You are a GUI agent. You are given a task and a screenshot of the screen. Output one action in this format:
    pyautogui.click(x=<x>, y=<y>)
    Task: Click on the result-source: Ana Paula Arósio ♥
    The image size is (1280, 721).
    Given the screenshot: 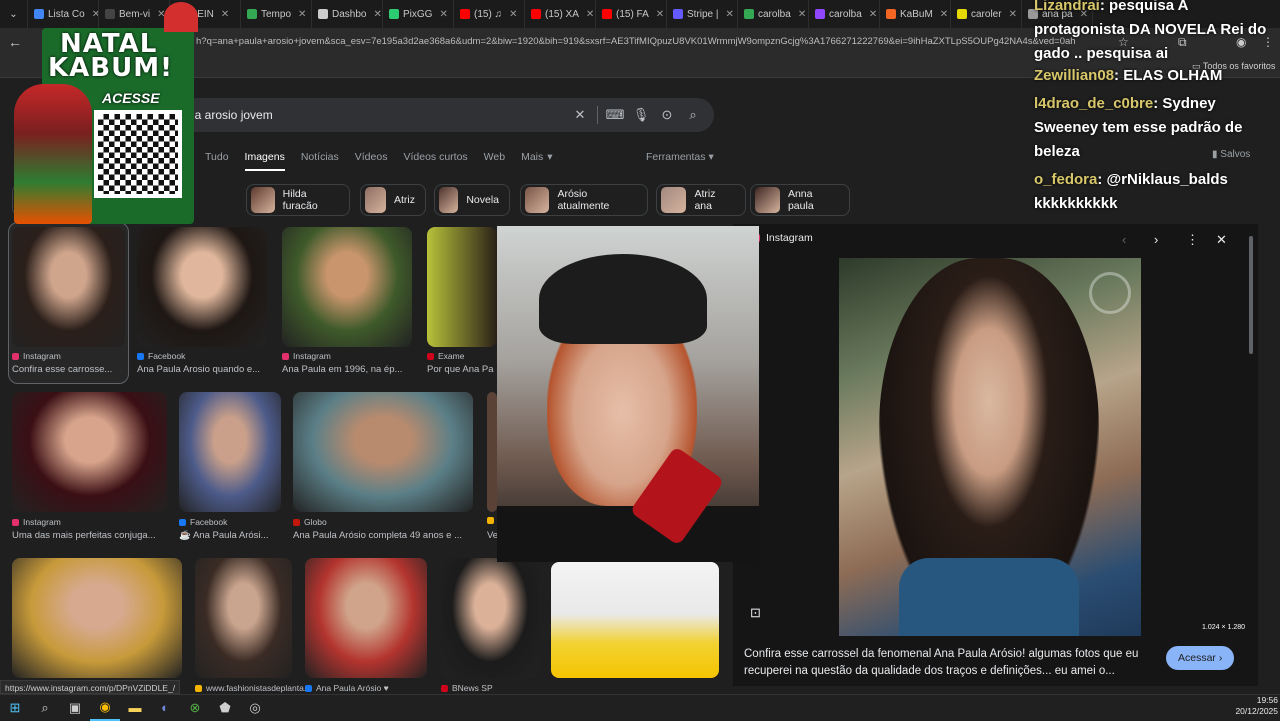 What is the action you would take?
    pyautogui.click(x=347, y=688)
    